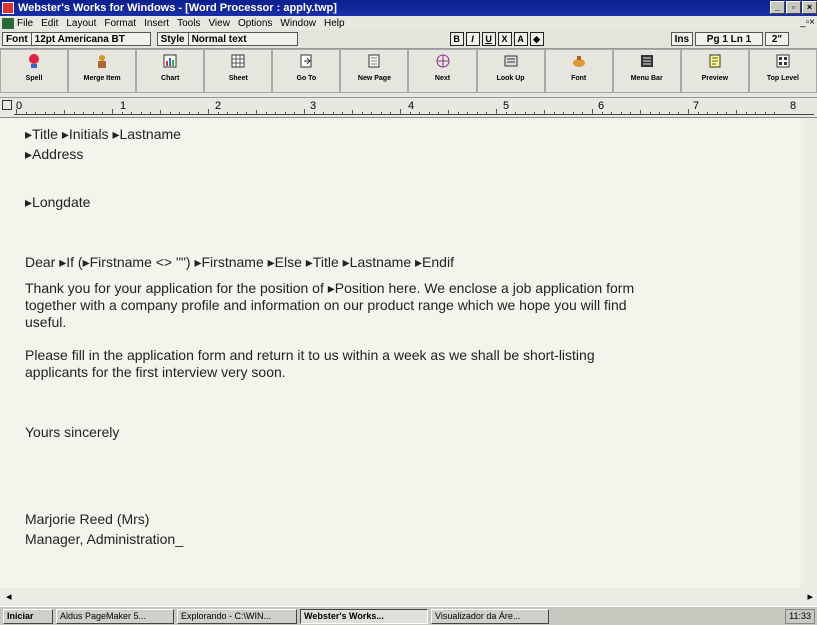 This screenshot has height=625, width=817. Describe the element at coordinates (81, 23) in the screenshot. I see `menu-layout: Layout` at that location.